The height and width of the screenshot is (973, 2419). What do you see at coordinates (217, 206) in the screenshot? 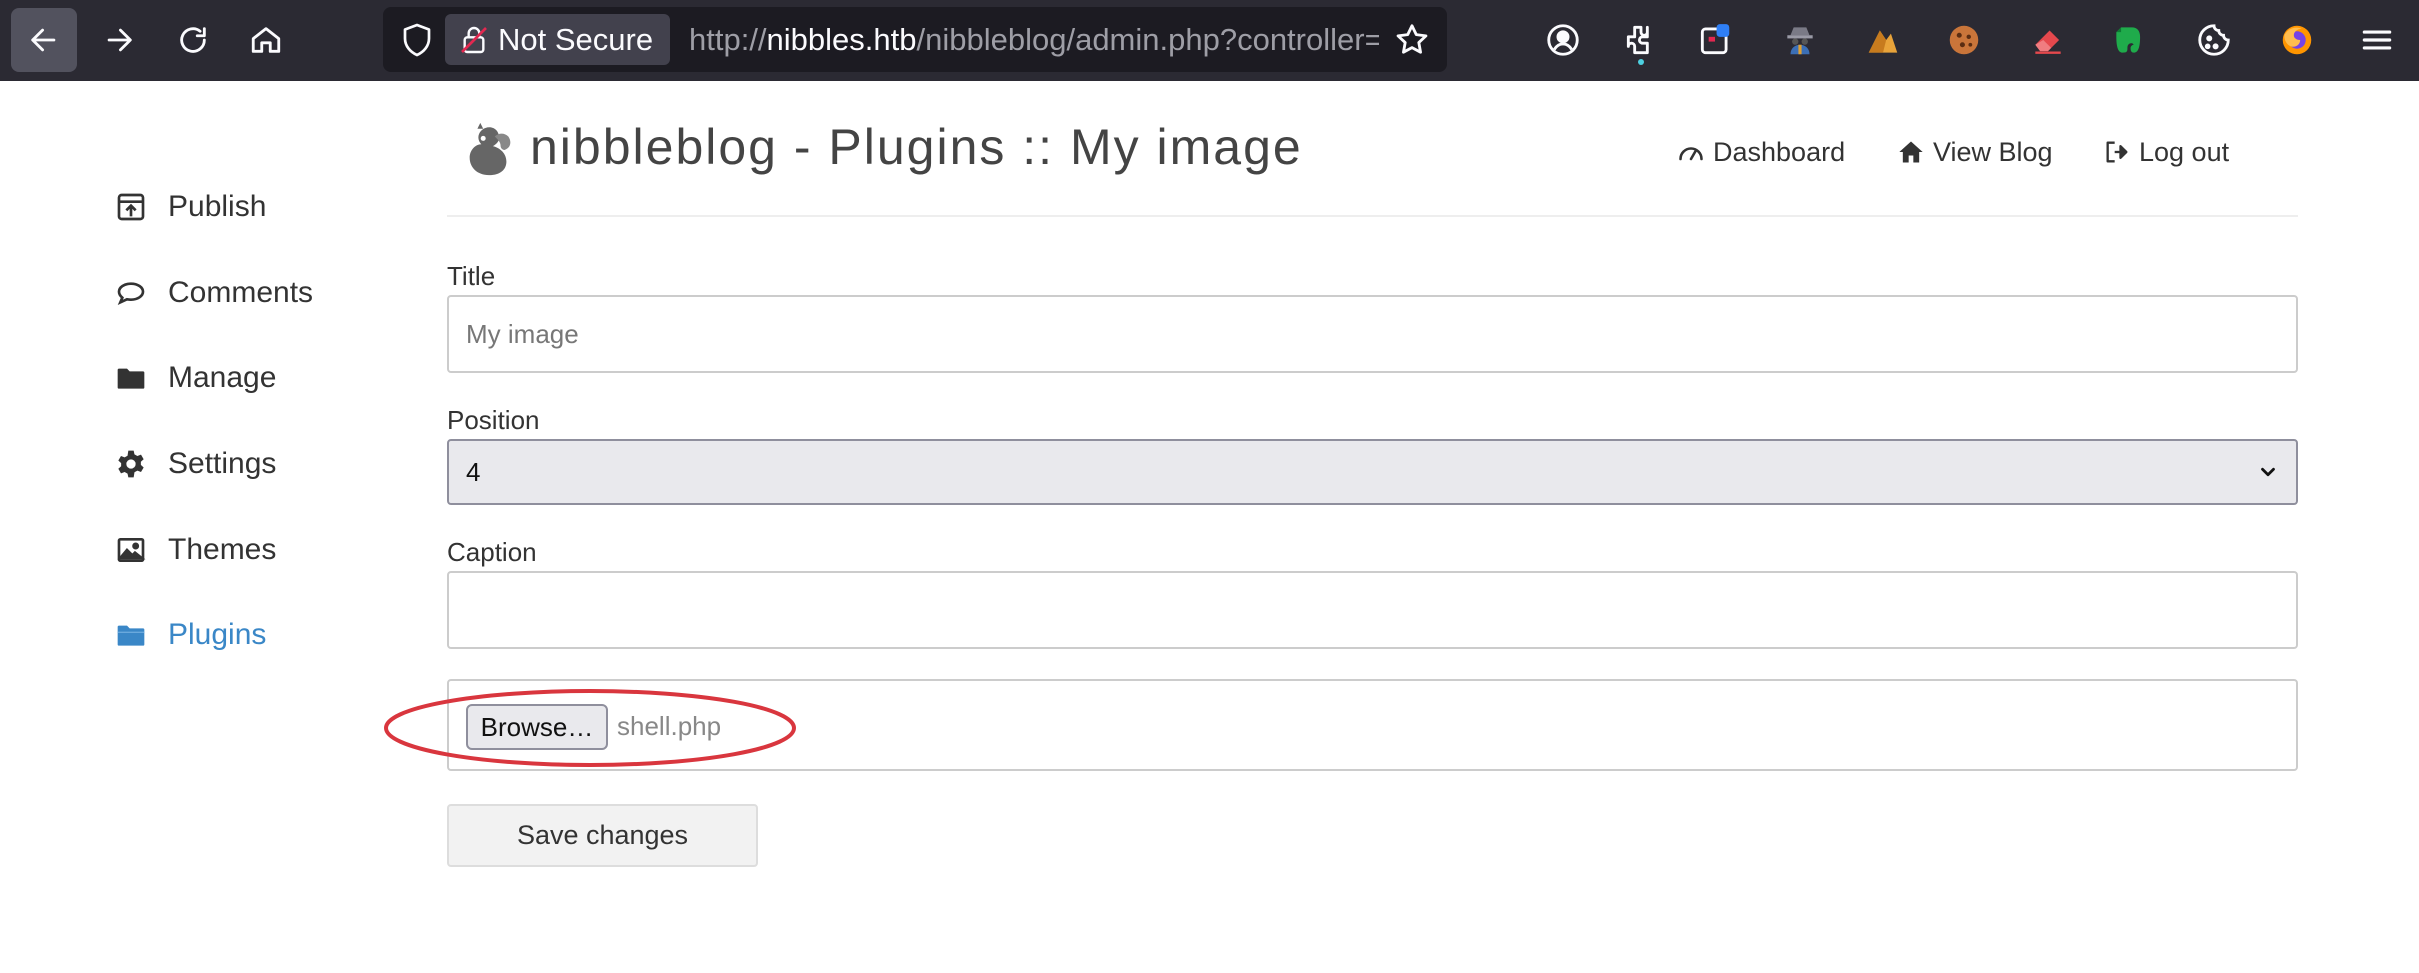
I see `sidebar-item-label: Publish` at bounding box center [217, 206].